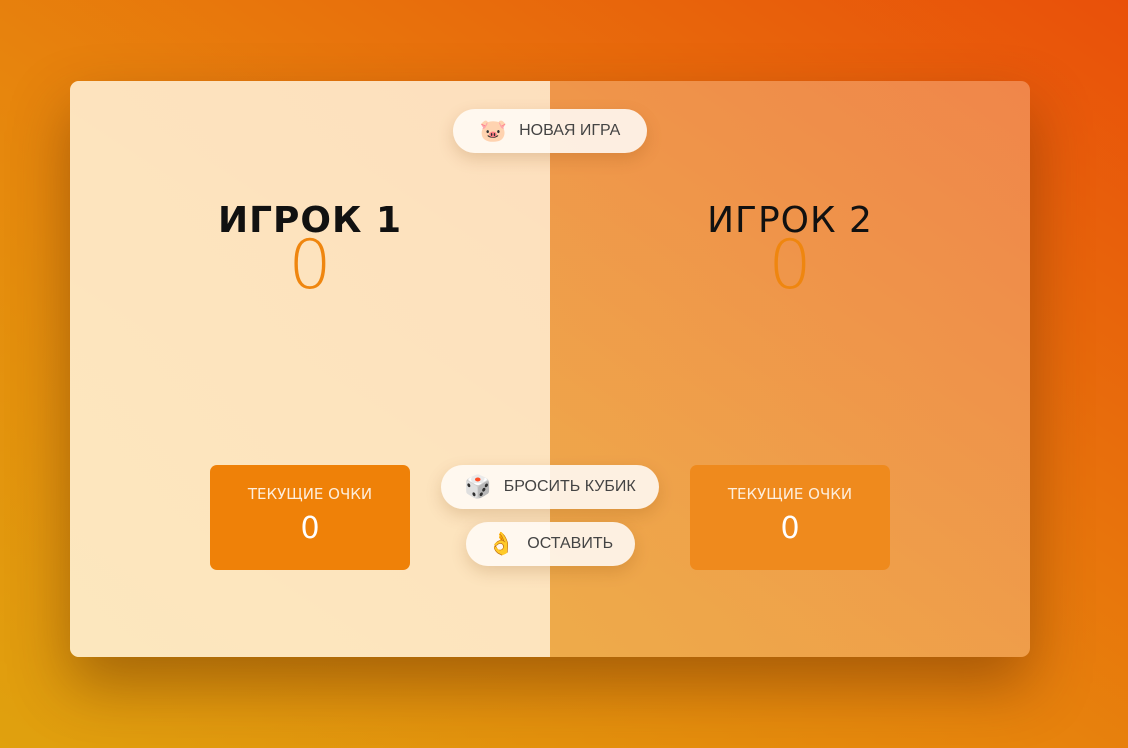 This screenshot has width=1128, height=748. What do you see at coordinates (478, 486) in the screenshot?
I see `dice-icon: 🎲` at bounding box center [478, 486].